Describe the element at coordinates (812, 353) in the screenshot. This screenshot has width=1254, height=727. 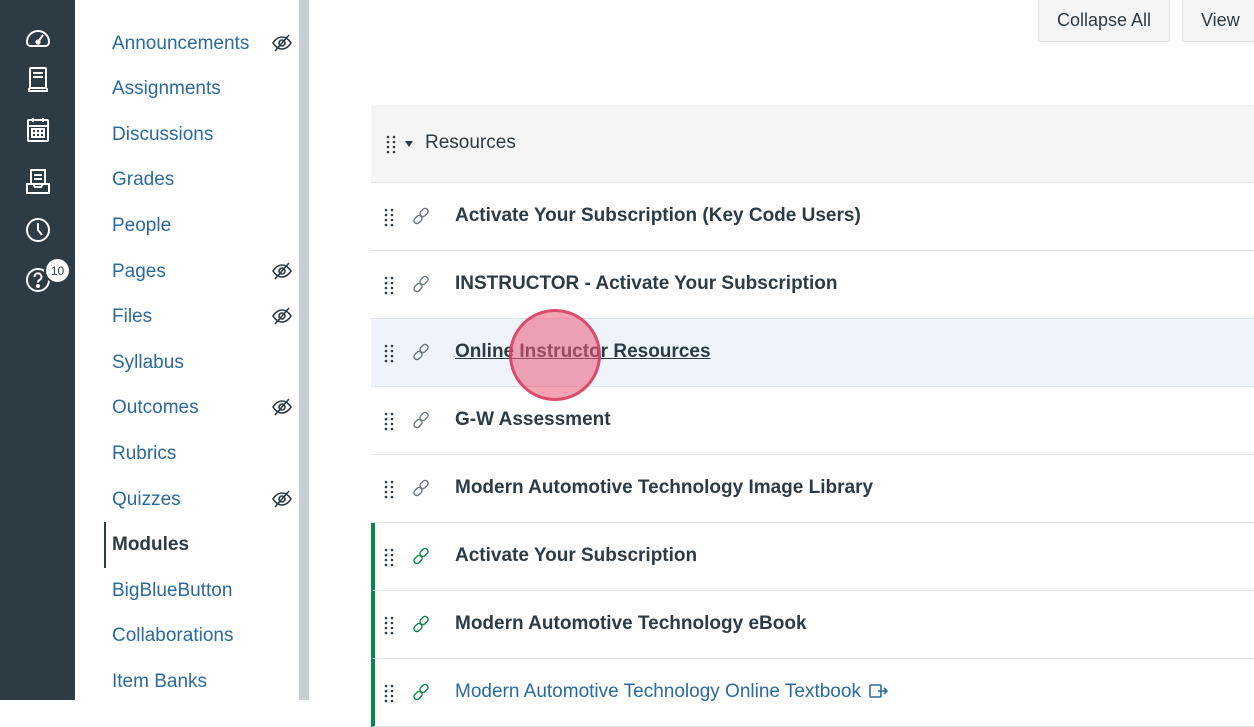
I see `module-item: Online Instructor Resources` at that location.